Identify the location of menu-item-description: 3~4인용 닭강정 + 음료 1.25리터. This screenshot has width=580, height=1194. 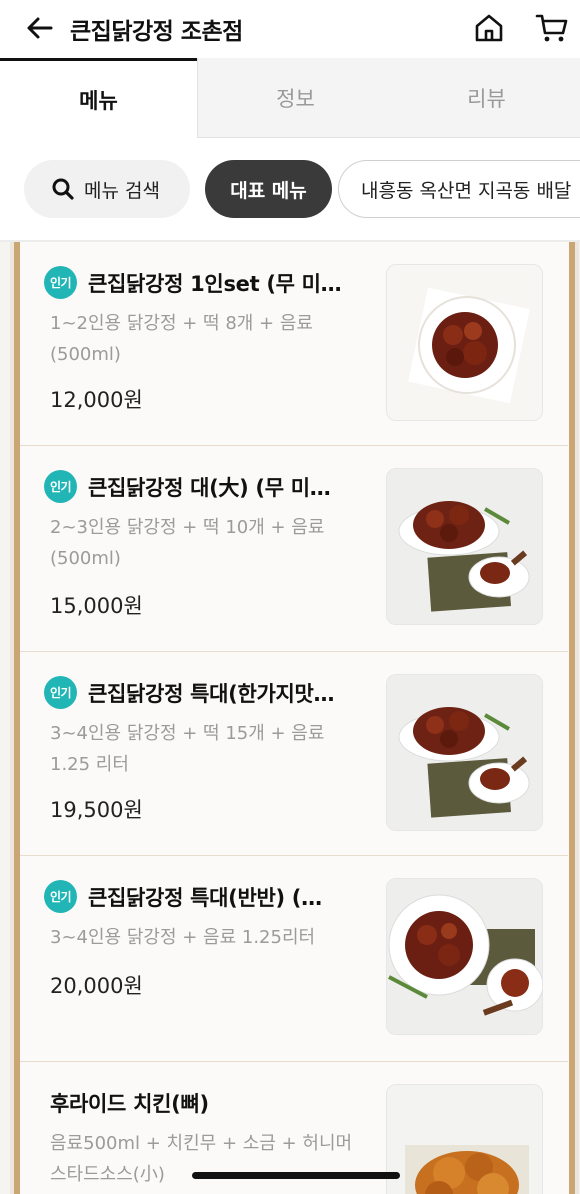
(183, 937).